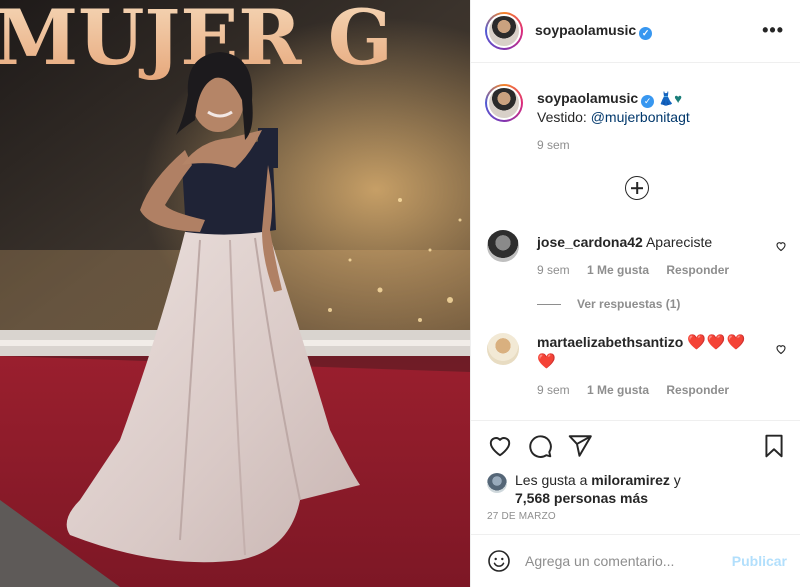 The image size is (800, 587). What do you see at coordinates (773, 30) in the screenshot?
I see `more-options-icon: •••` at bounding box center [773, 30].